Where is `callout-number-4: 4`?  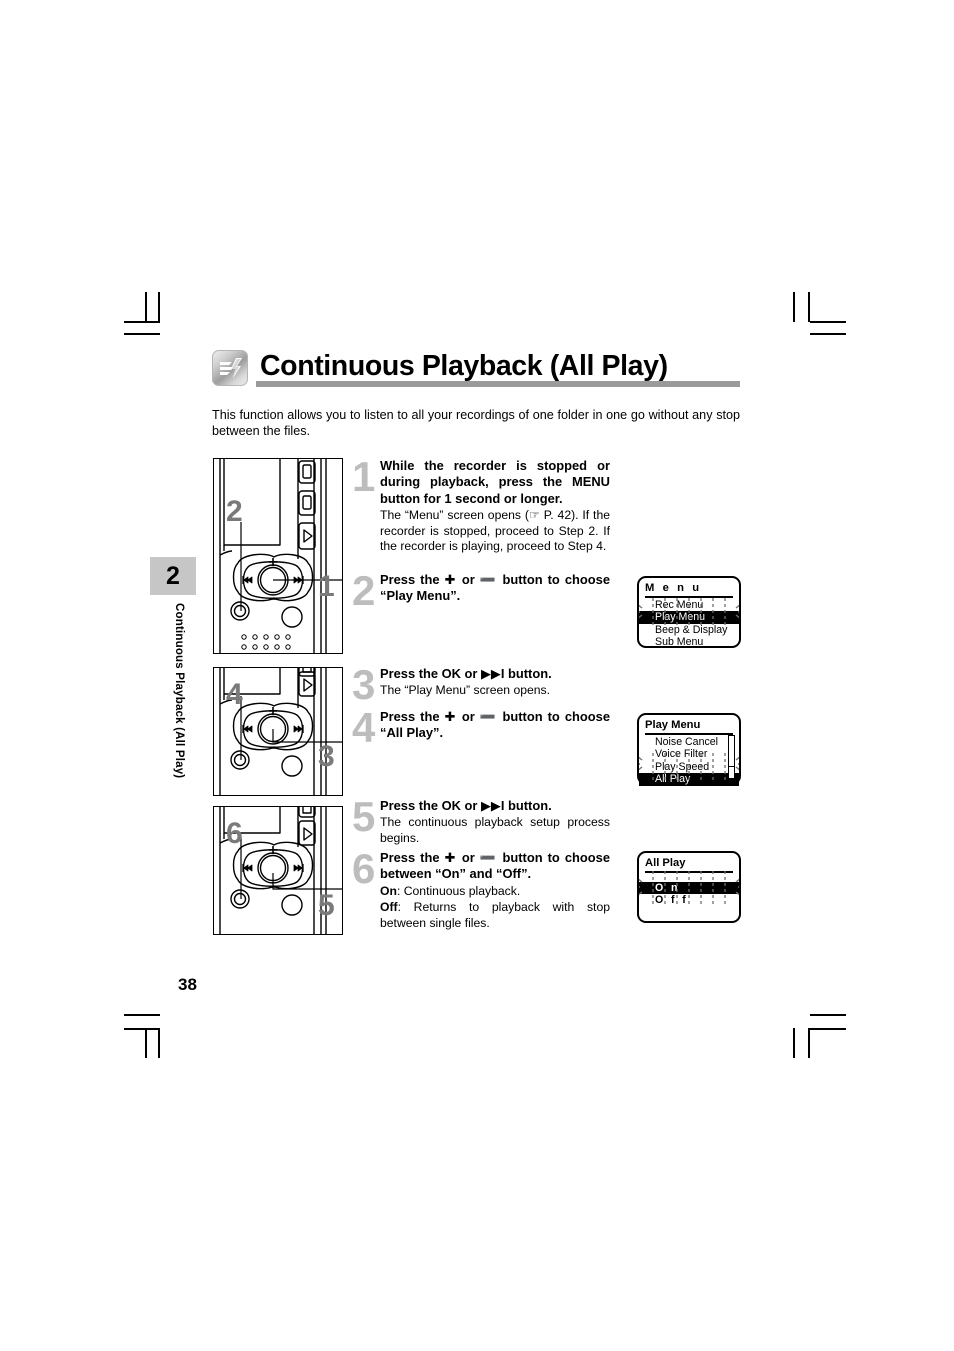 callout-number-4: 4 is located at coordinates (234, 694).